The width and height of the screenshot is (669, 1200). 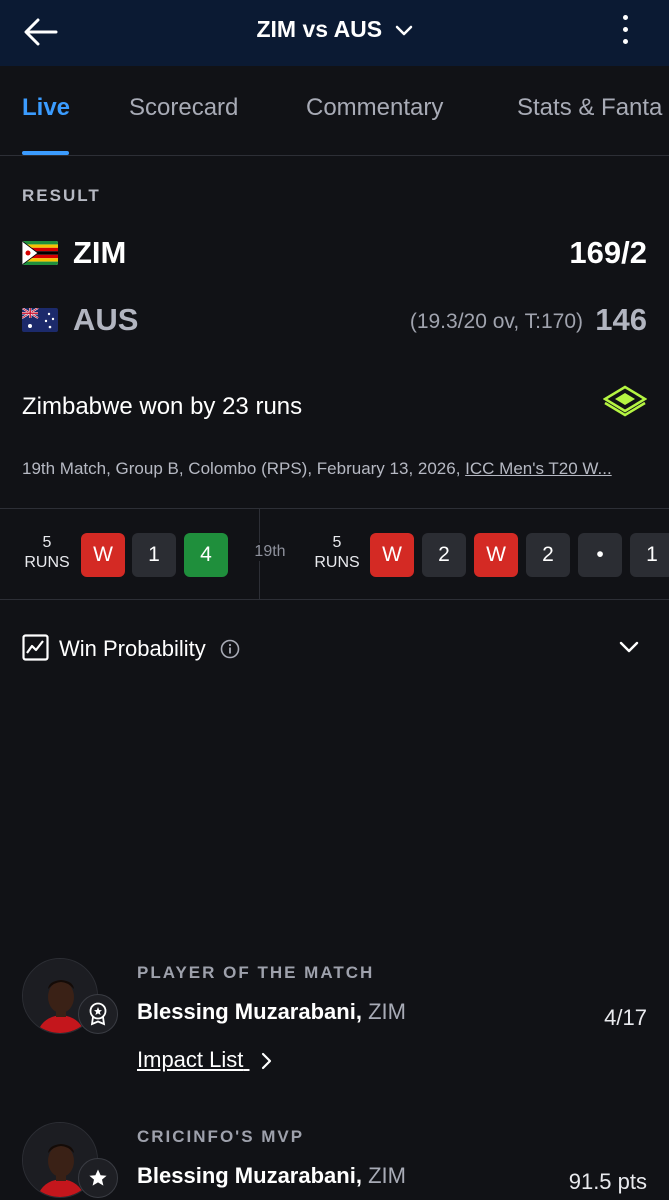 I want to click on chevron-right-icon, so click(x=266, y=1061).